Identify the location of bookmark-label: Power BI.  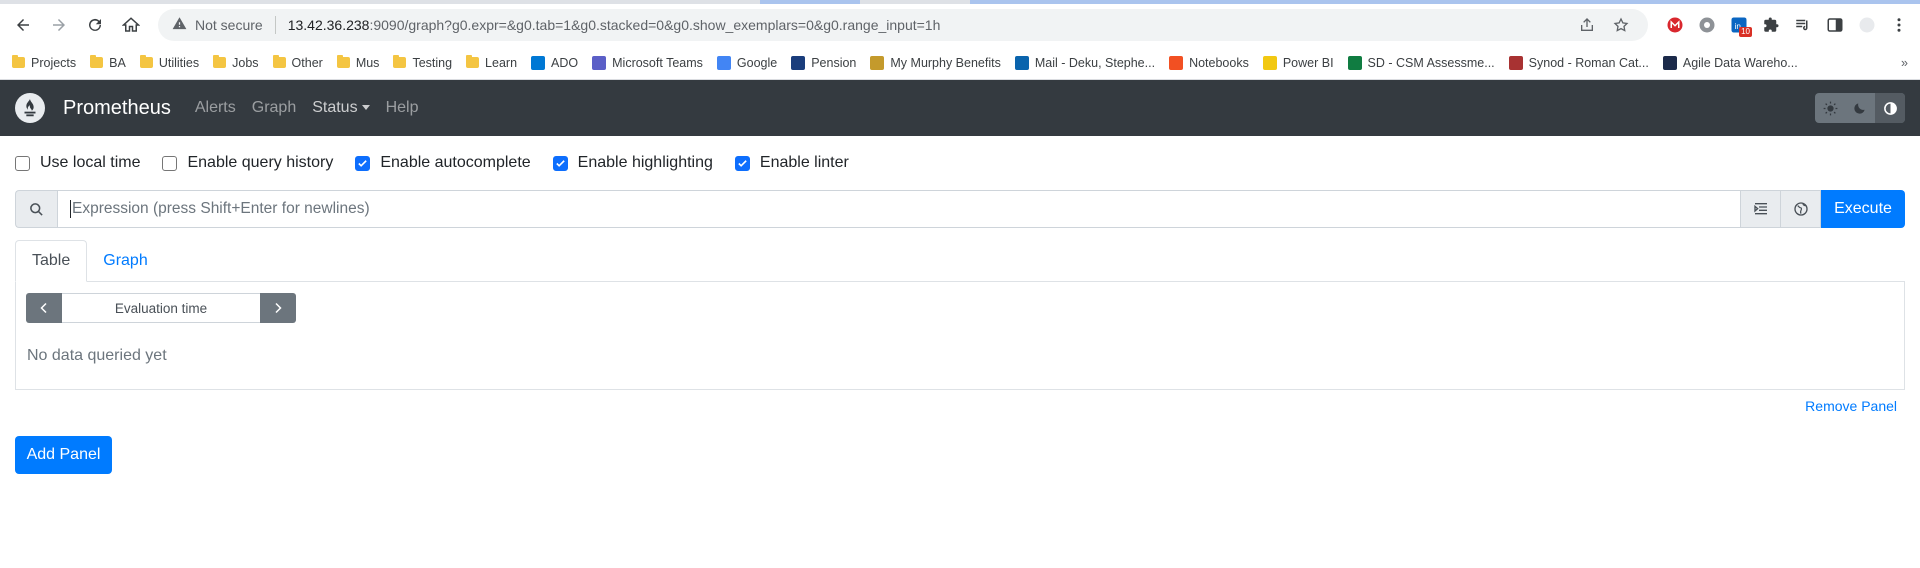
(1308, 62).